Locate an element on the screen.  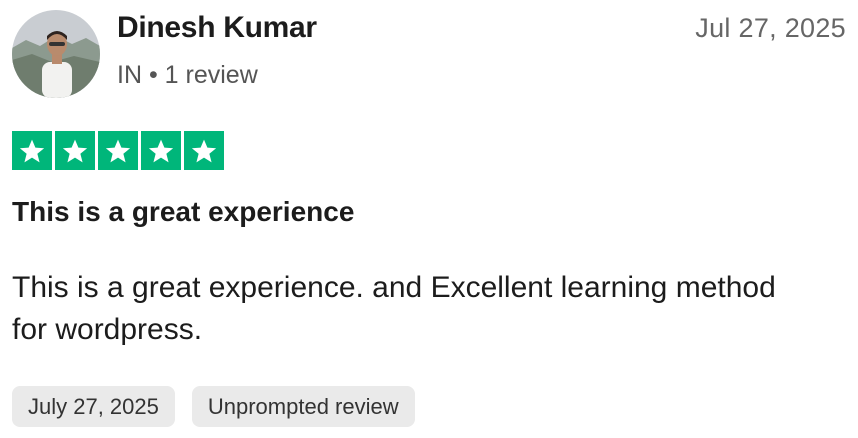
review-date: Jul 27, 2025 is located at coordinates (770, 28).